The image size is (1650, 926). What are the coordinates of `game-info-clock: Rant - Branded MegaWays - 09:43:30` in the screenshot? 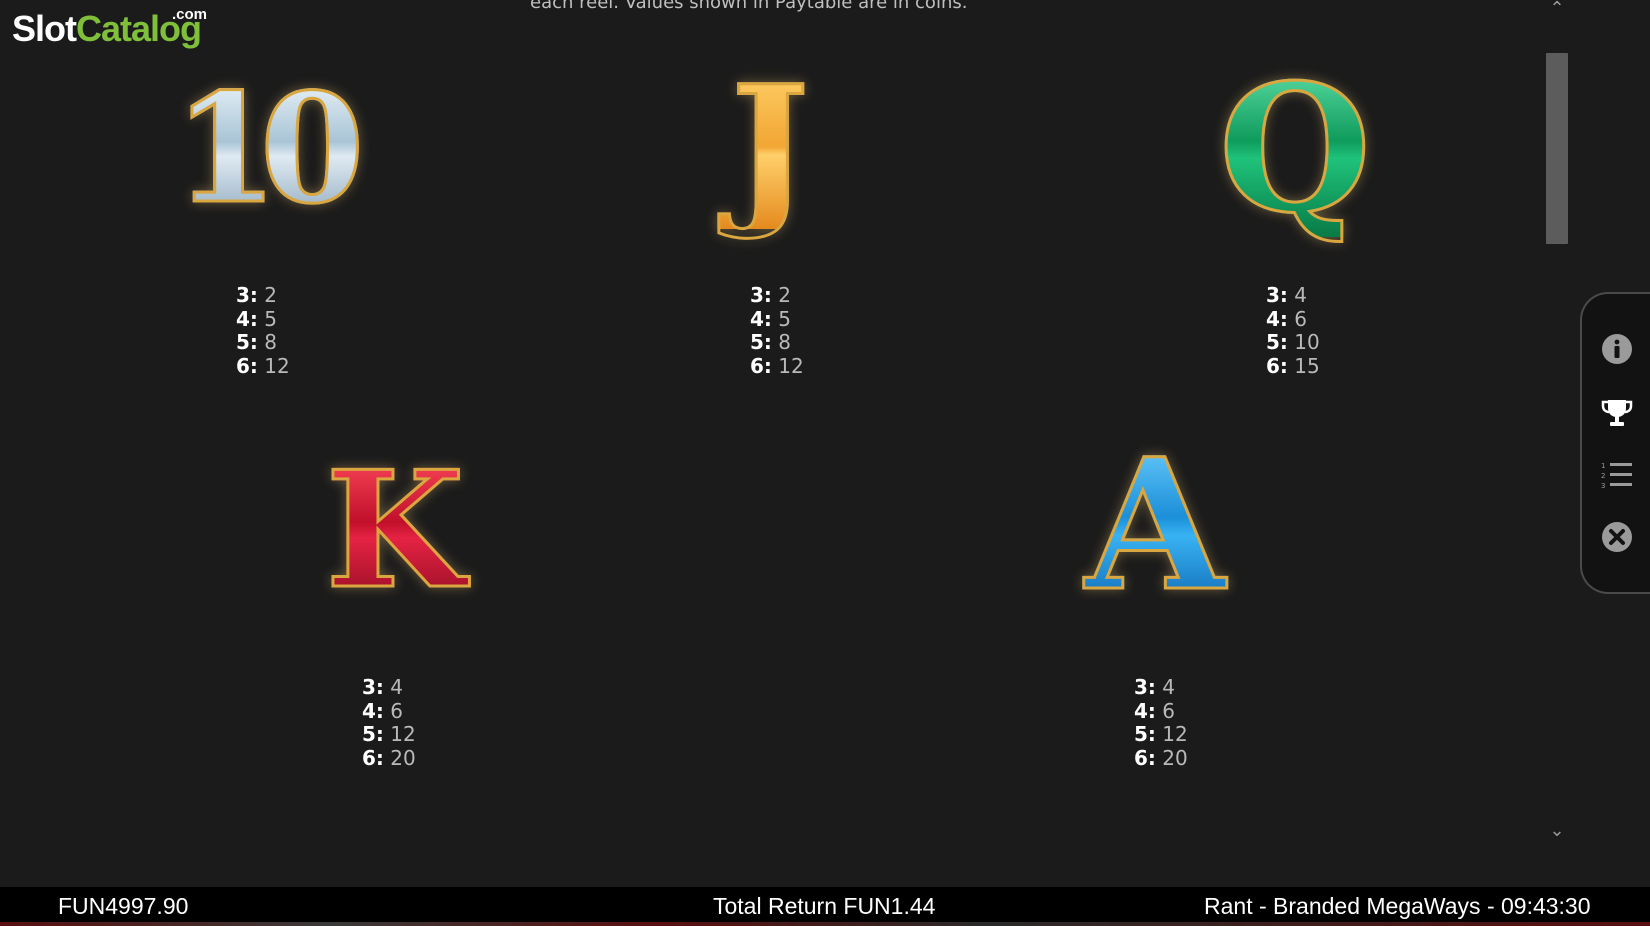 It's located at (1397, 906).